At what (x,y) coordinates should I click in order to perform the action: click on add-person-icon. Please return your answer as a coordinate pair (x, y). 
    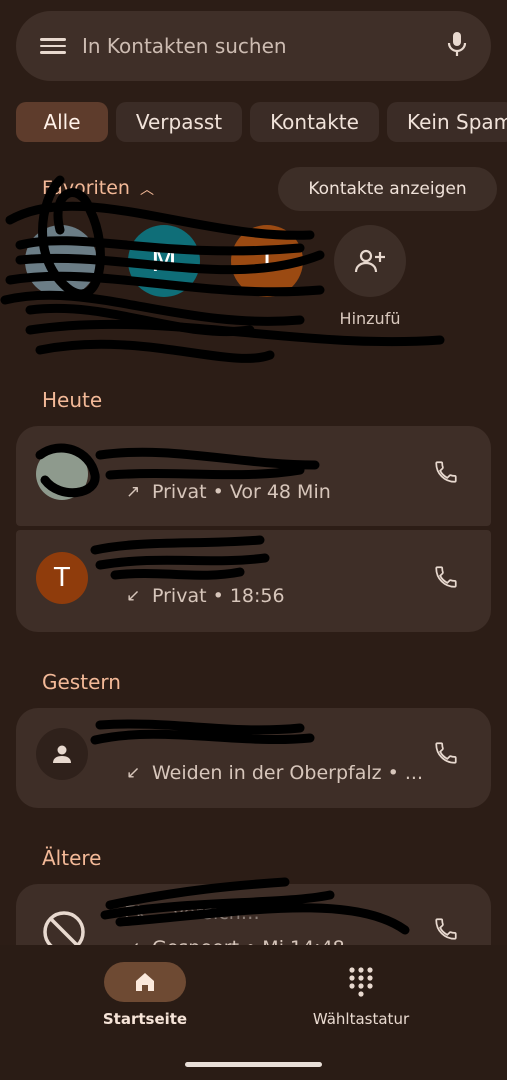
    Looking at the image, I should click on (369, 261).